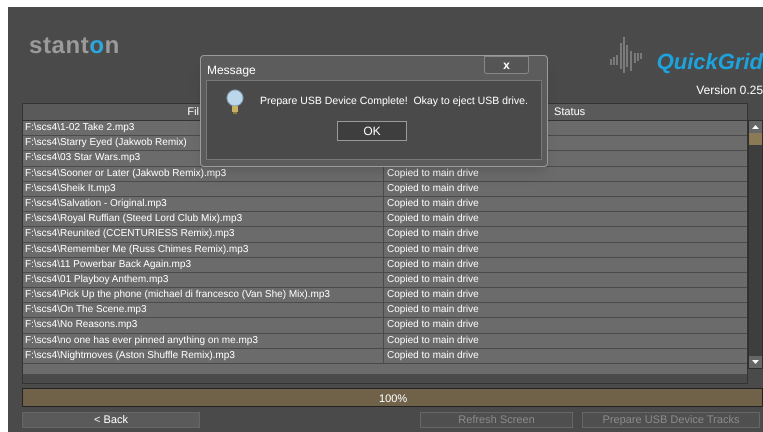  What do you see at coordinates (755, 139) in the screenshot?
I see `scroll-thumb` at bounding box center [755, 139].